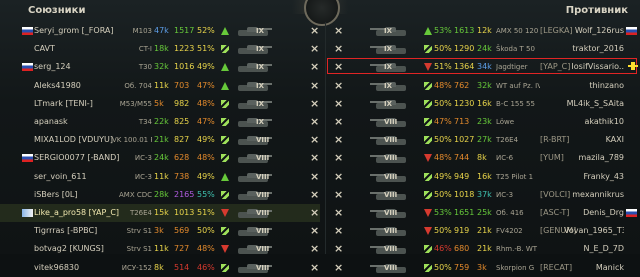 The height and width of the screenshot is (277, 640). What do you see at coordinates (139, 231) in the screenshot?
I see `tank-name: Strv S1` at bounding box center [139, 231].